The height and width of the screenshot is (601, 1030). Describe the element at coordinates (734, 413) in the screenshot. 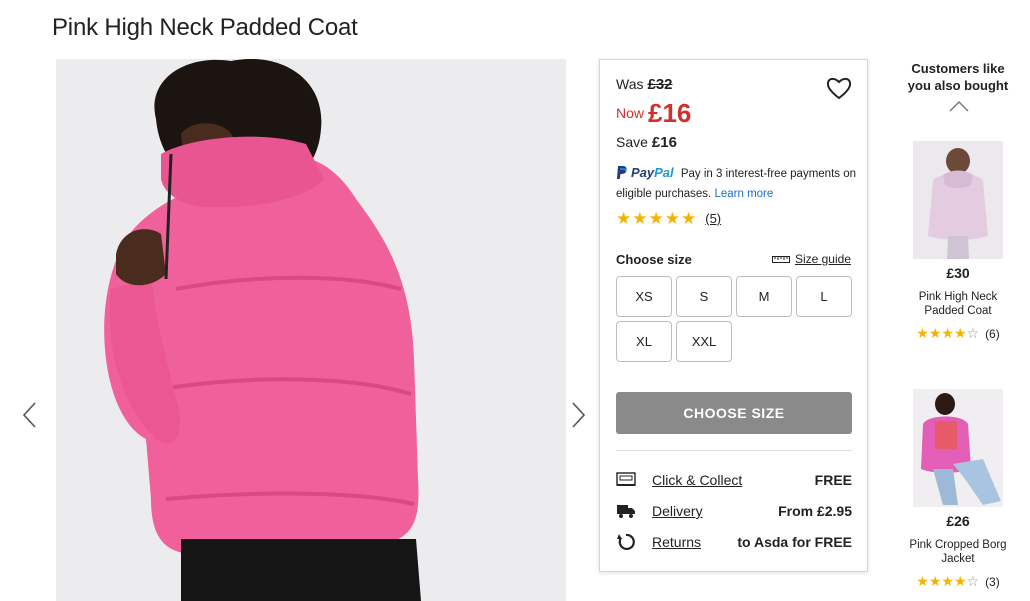

I see `choose-size-button: CHOOSE SIZE` at that location.